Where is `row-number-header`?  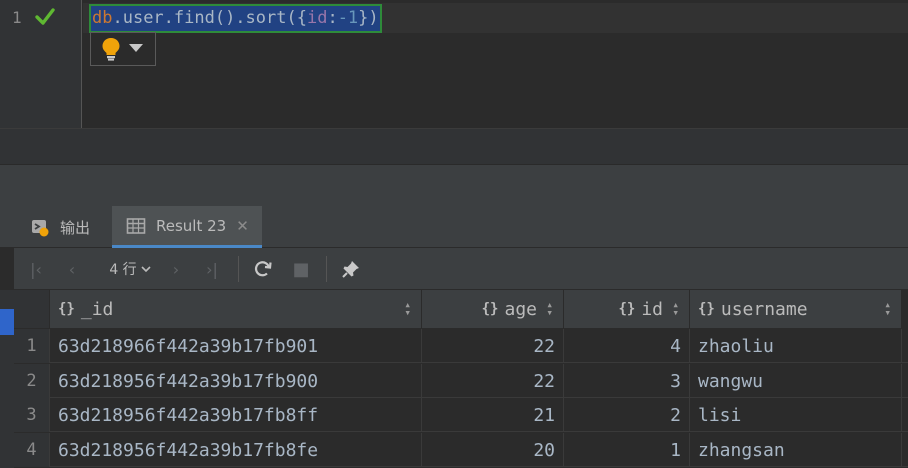
row-number-header is located at coordinates (32, 309).